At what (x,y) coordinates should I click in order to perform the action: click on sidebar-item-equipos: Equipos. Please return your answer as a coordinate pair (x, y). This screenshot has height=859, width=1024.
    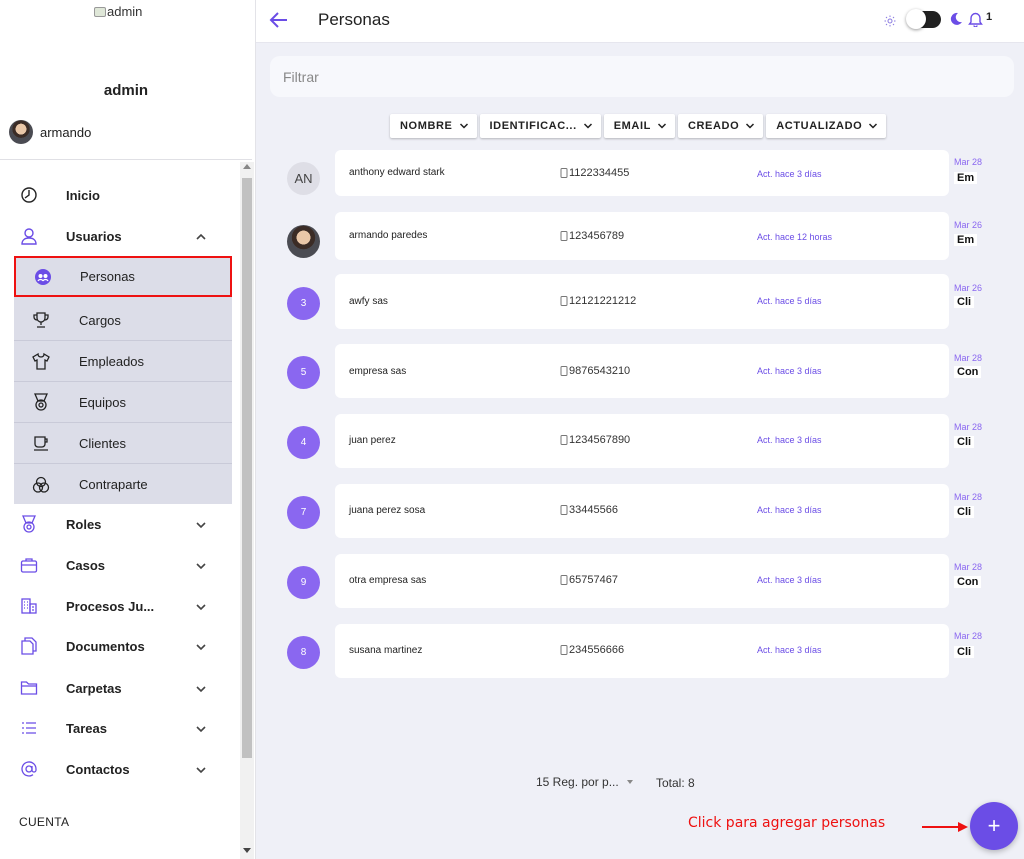
    Looking at the image, I should click on (123, 402).